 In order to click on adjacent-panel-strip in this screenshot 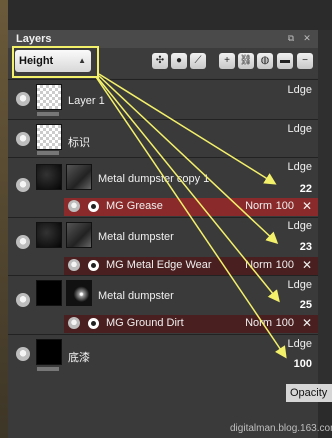, I will do `click(325, 210)`.